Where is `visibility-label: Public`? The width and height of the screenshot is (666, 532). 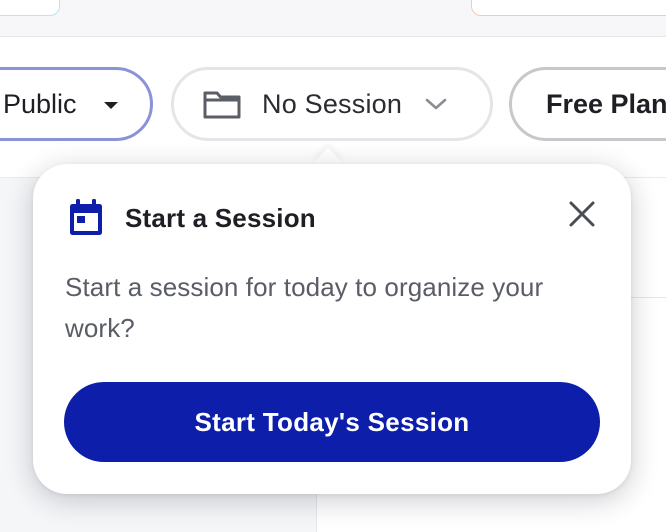 visibility-label: Public is located at coordinates (40, 103).